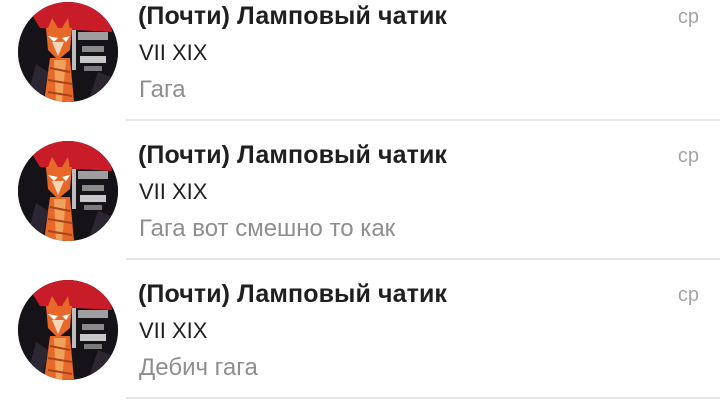  I want to click on message-preview: Гага вот смешно то как, so click(267, 228).